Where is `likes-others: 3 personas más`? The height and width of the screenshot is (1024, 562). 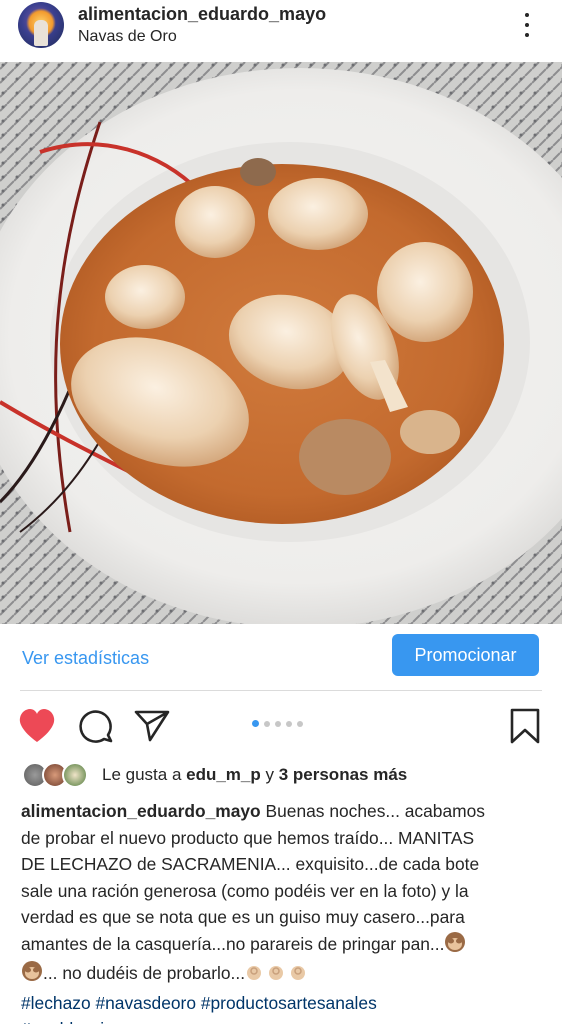
likes-others: 3 personas más is located at coordinates (343, 774).